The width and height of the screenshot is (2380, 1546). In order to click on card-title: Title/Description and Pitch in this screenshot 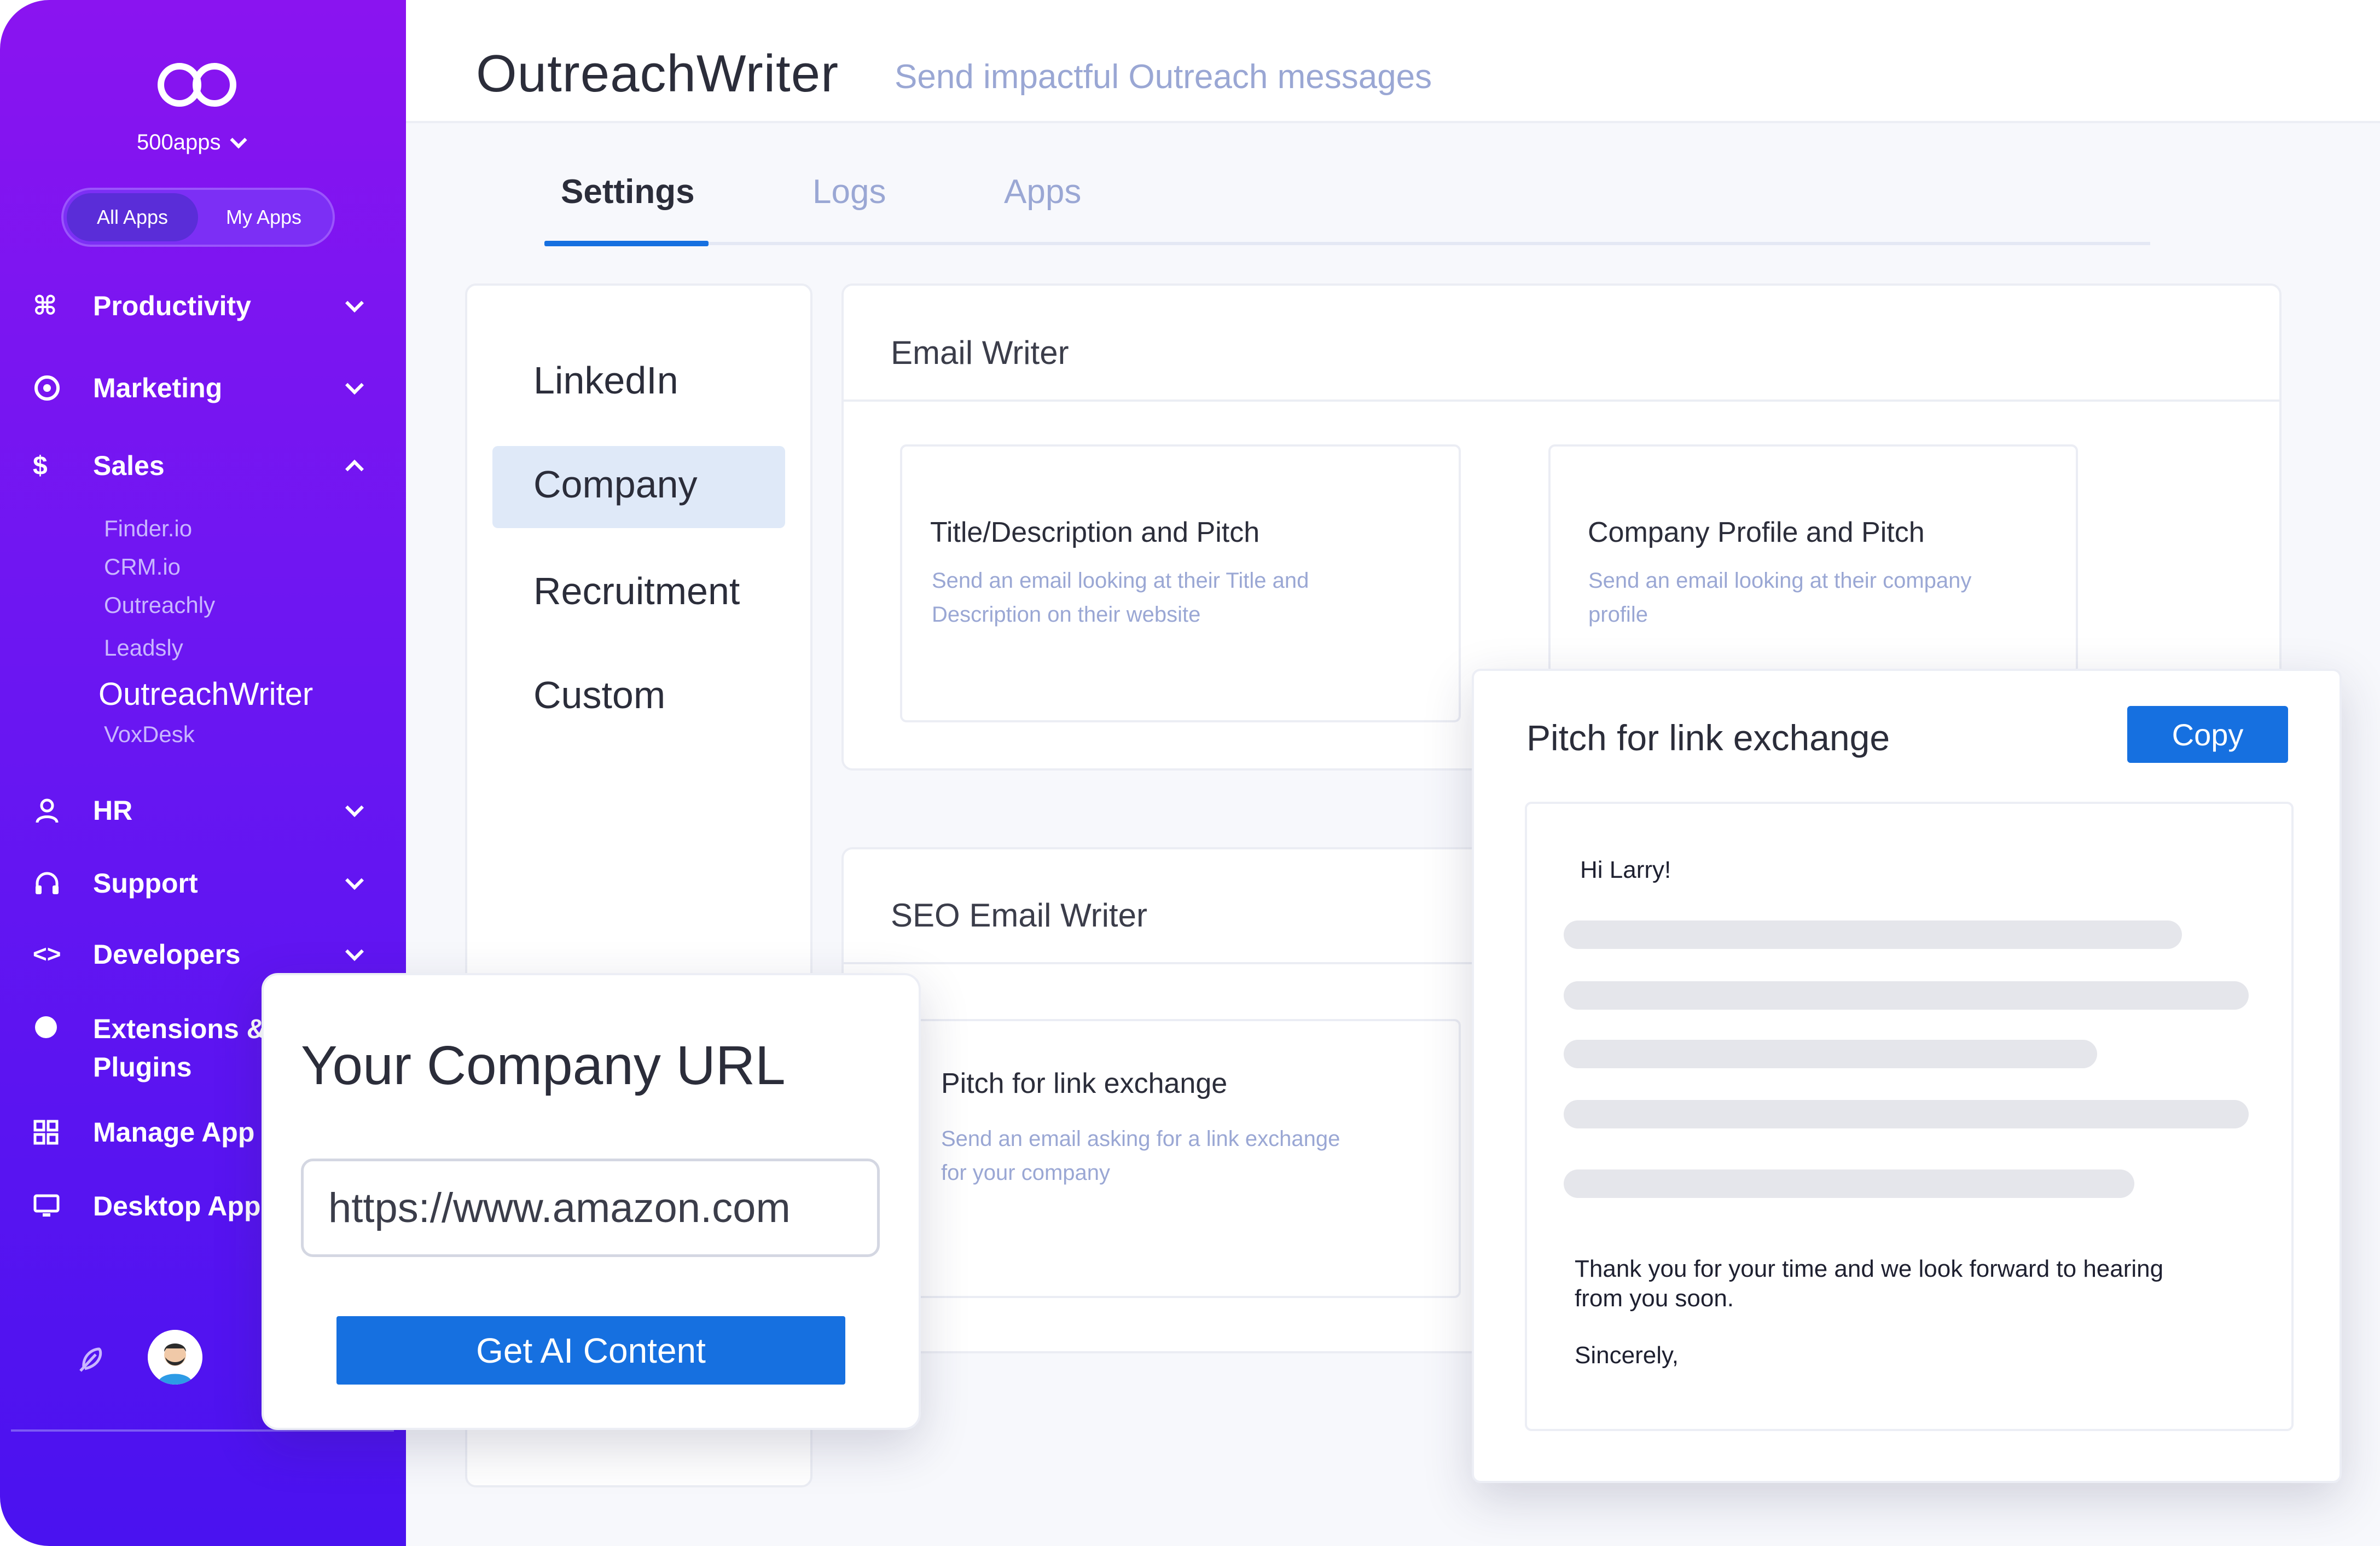, I will do `click(1095, 532)`.